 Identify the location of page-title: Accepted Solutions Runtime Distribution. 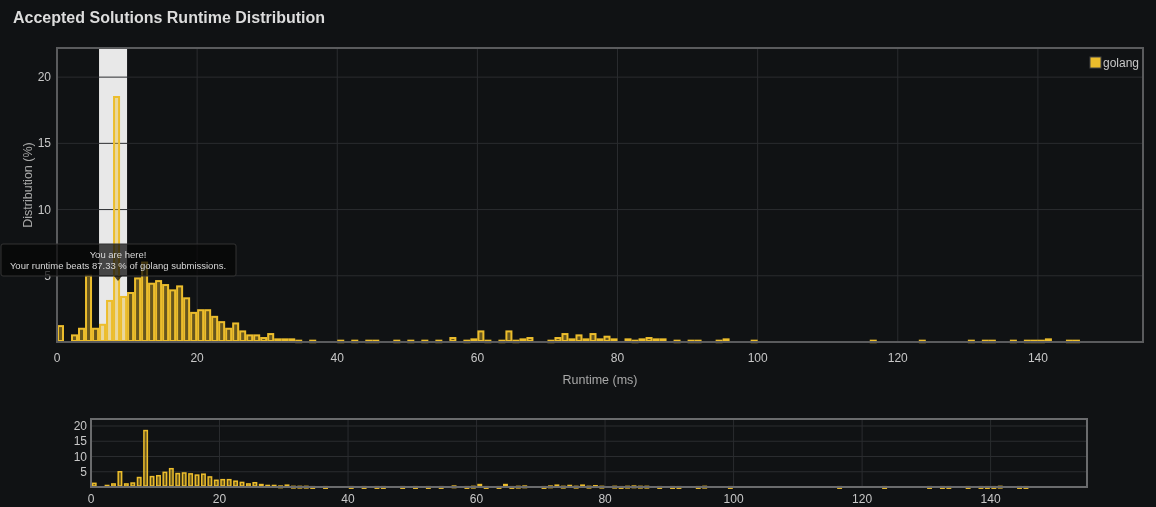
(169, 18).